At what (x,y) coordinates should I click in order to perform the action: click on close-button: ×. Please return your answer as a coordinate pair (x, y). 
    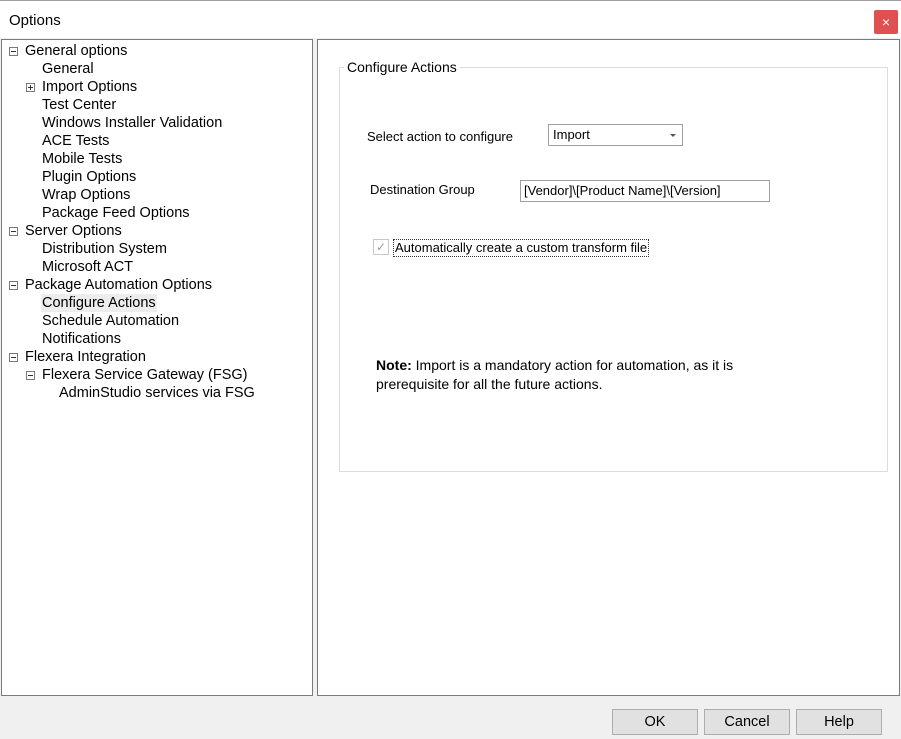
    Looking at the image, I should click on (886, 22).